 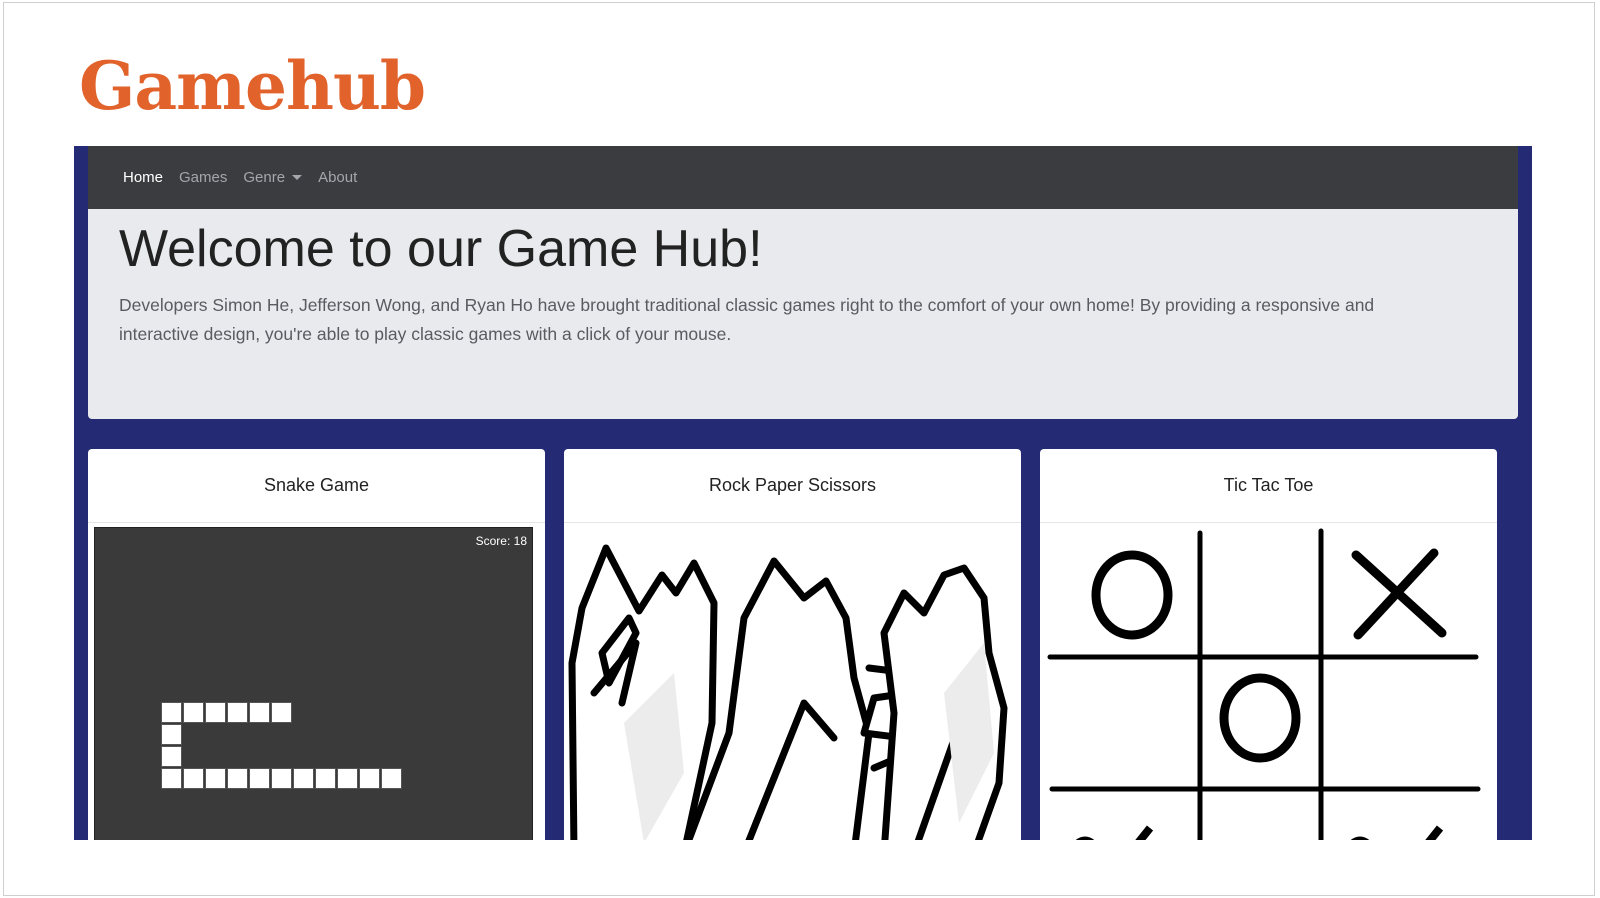 I want to click on hands-illustration, so click(x=788, y=692).